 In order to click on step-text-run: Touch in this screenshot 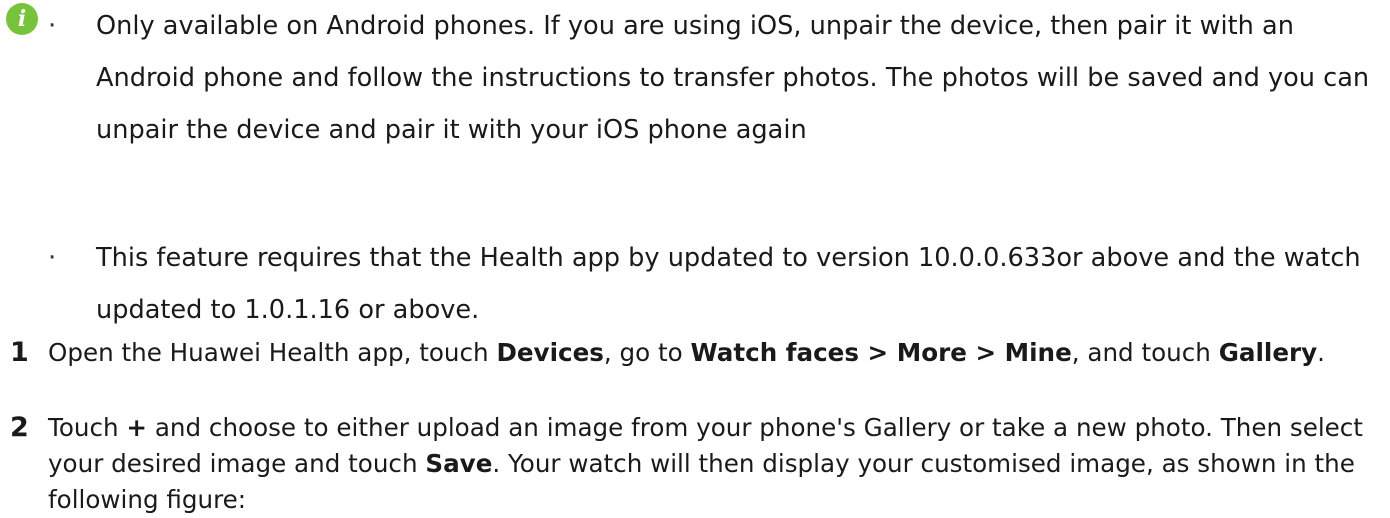, I will do `click(87, 427)`.